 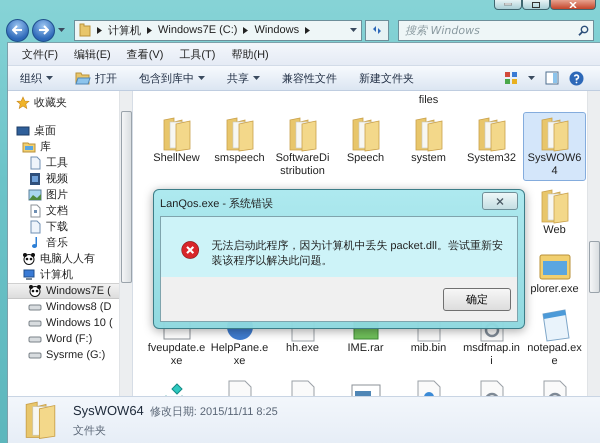 I want to click on sidebar-item: 桌面, so click(x=63, y=131).